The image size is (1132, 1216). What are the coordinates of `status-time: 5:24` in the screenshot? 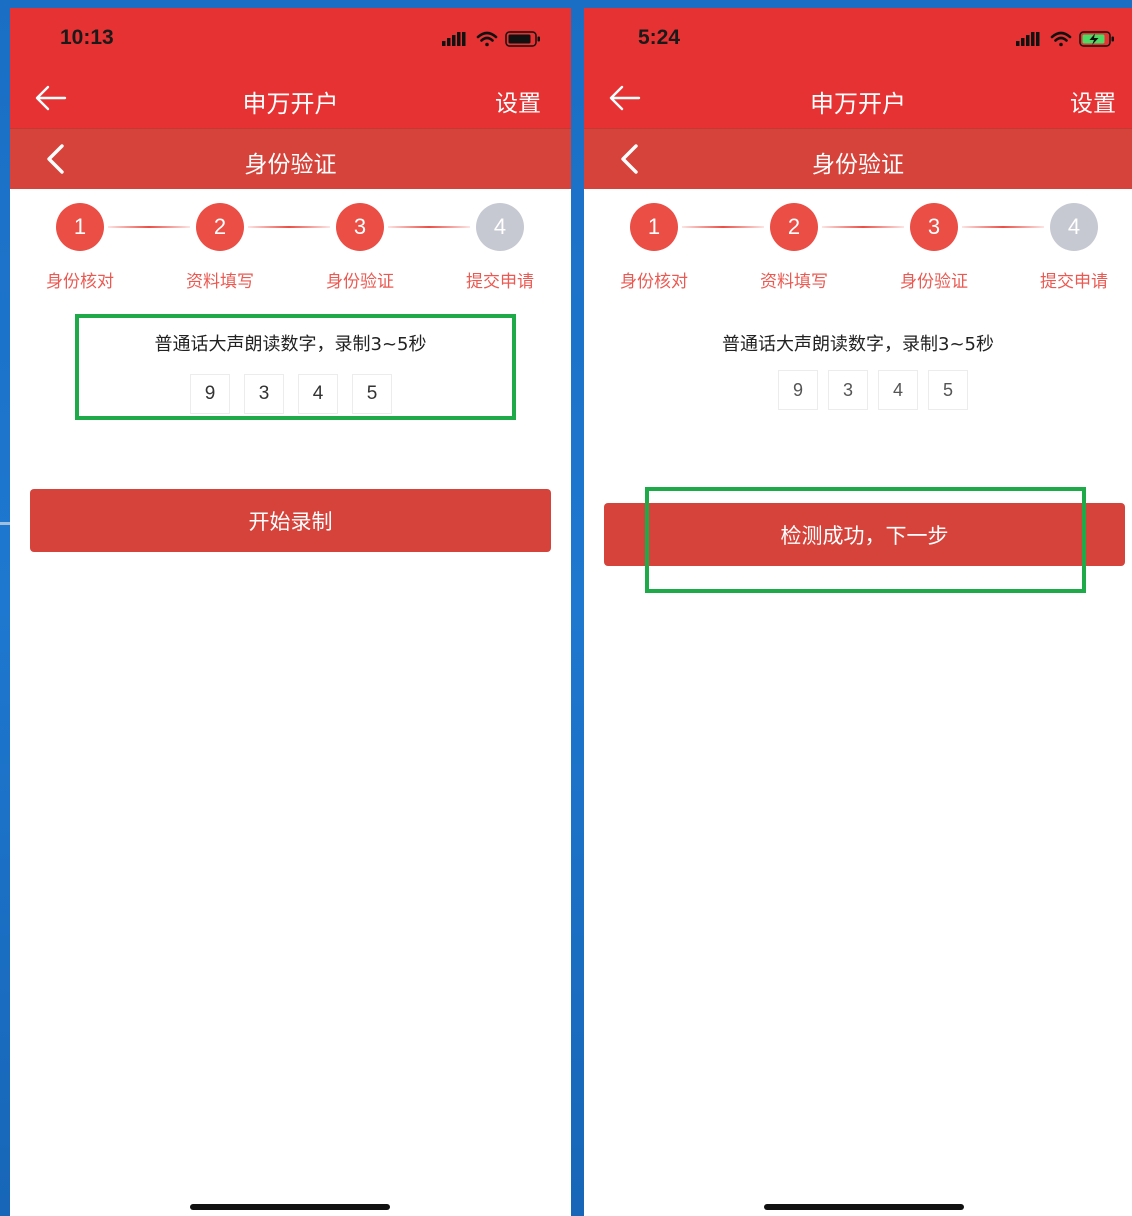 It's located at (659, 37).